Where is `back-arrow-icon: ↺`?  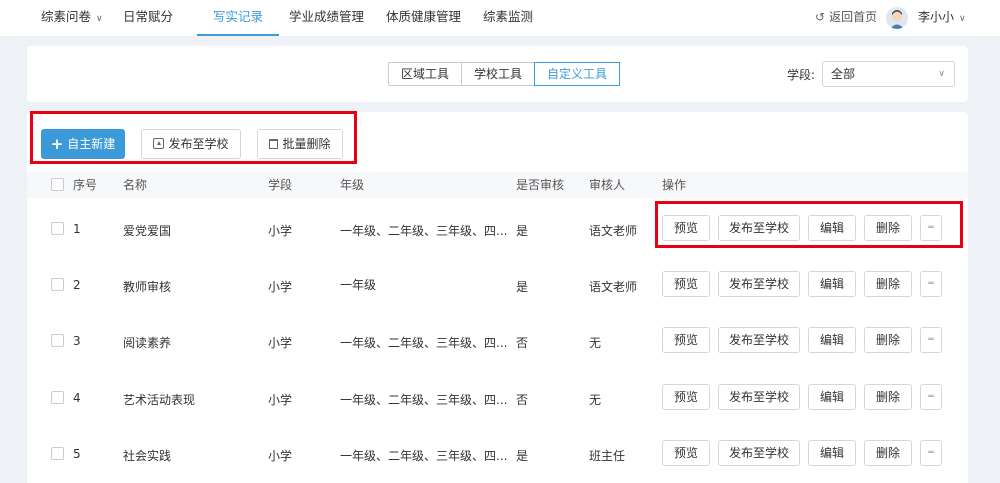
back-arrow-icon: ↺ is located at coordinates (820, 17).